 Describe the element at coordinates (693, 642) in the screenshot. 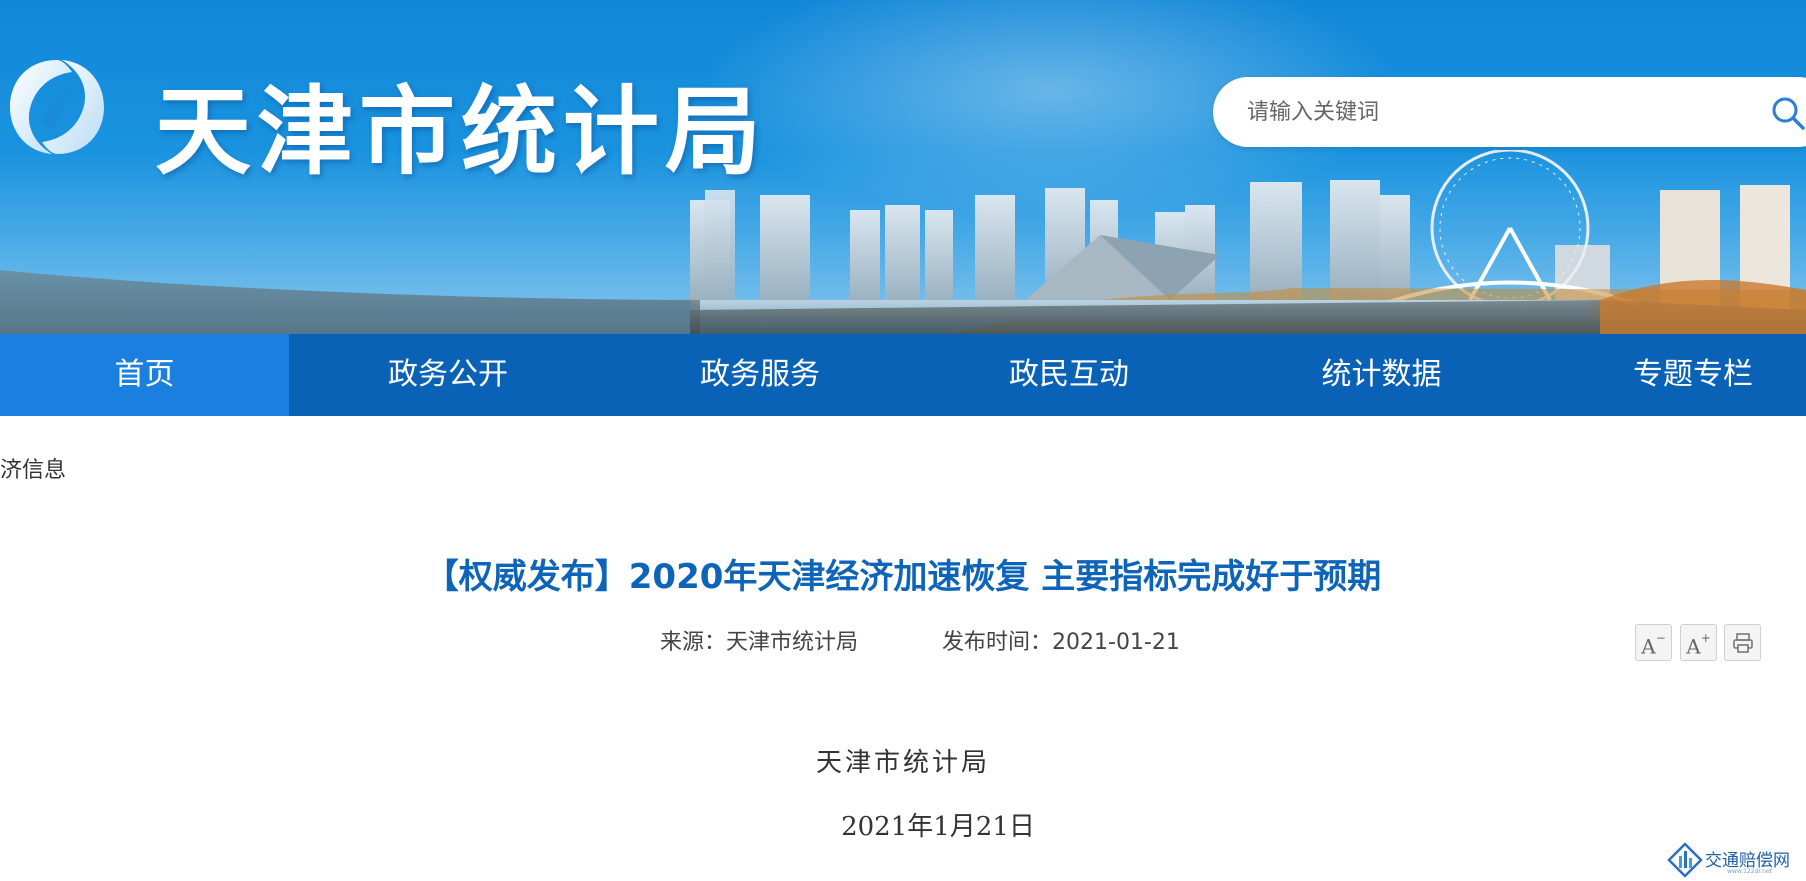

I see `source-label: 来源：` at that location.